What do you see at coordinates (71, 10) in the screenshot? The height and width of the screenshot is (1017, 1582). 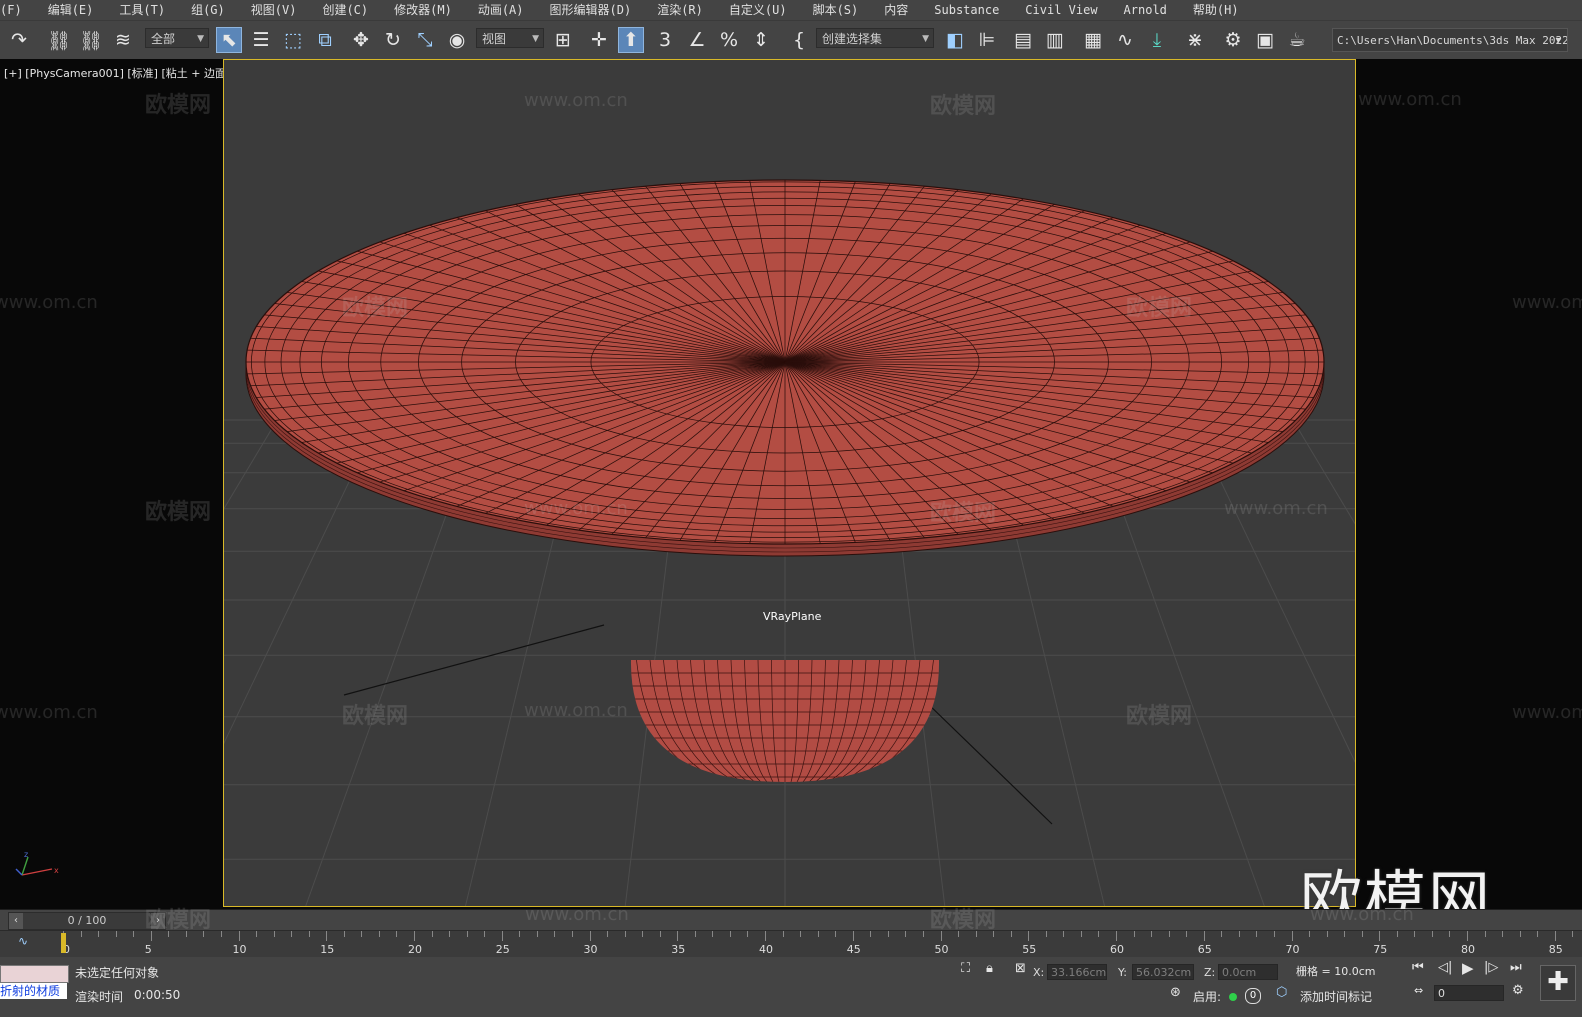 I see `menu-item: 编辑(E)` at bounding box center [71, 10].